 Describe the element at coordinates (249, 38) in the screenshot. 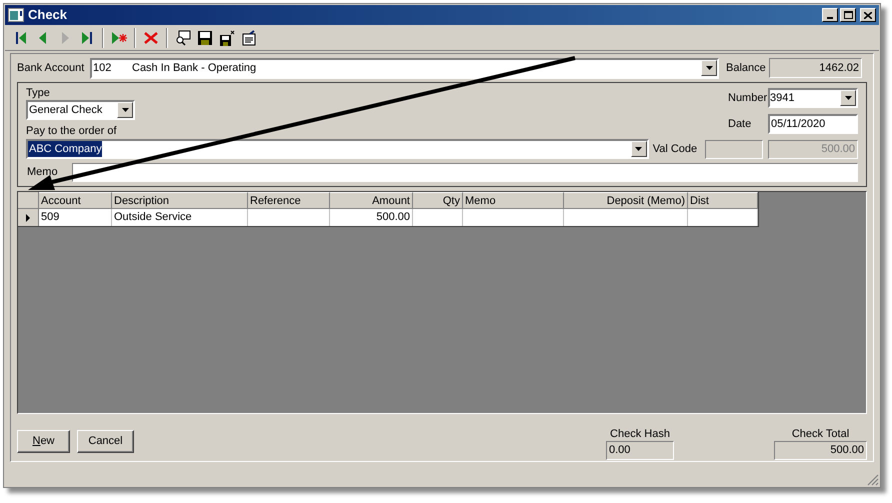

I see `properties-icon` at that location.